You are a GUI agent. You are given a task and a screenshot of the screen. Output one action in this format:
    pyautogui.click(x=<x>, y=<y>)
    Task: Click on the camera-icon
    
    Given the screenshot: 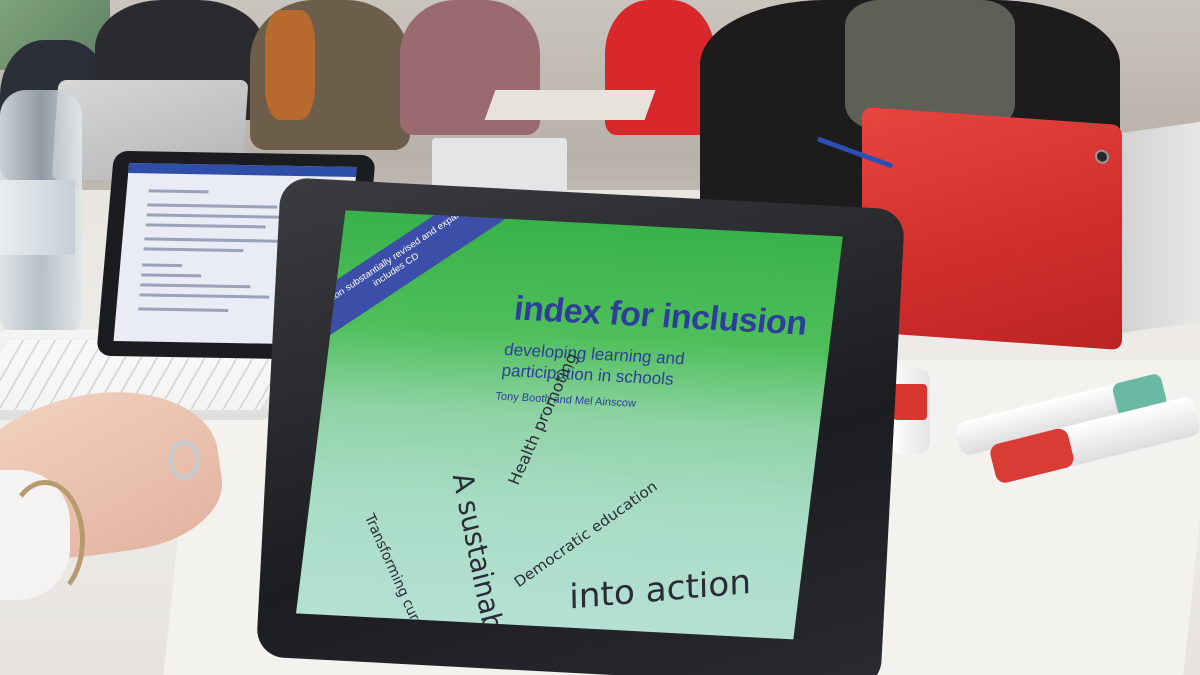 What is the action you would take?
    pyautogui.click(x=1102, y=157)
    